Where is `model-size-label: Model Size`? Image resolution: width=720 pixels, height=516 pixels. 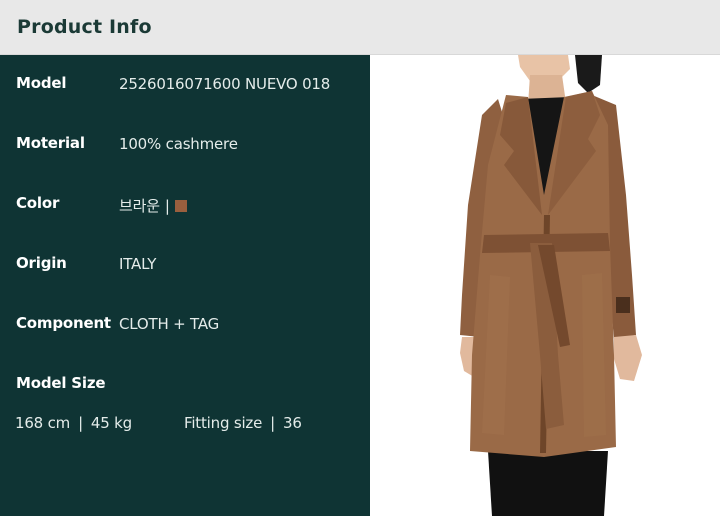
model-size-label: Model Size is located at coordinates (61, 383).